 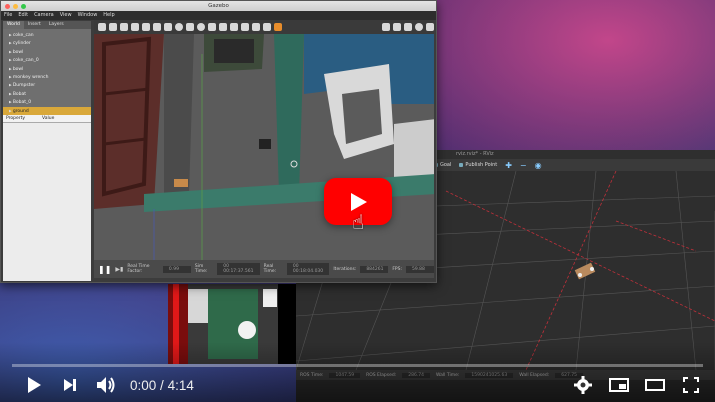 What do you see at coordinates (190, 27) in the screenshot?
I see `cylinder-shape-icon` at bounding box center [190, 27].